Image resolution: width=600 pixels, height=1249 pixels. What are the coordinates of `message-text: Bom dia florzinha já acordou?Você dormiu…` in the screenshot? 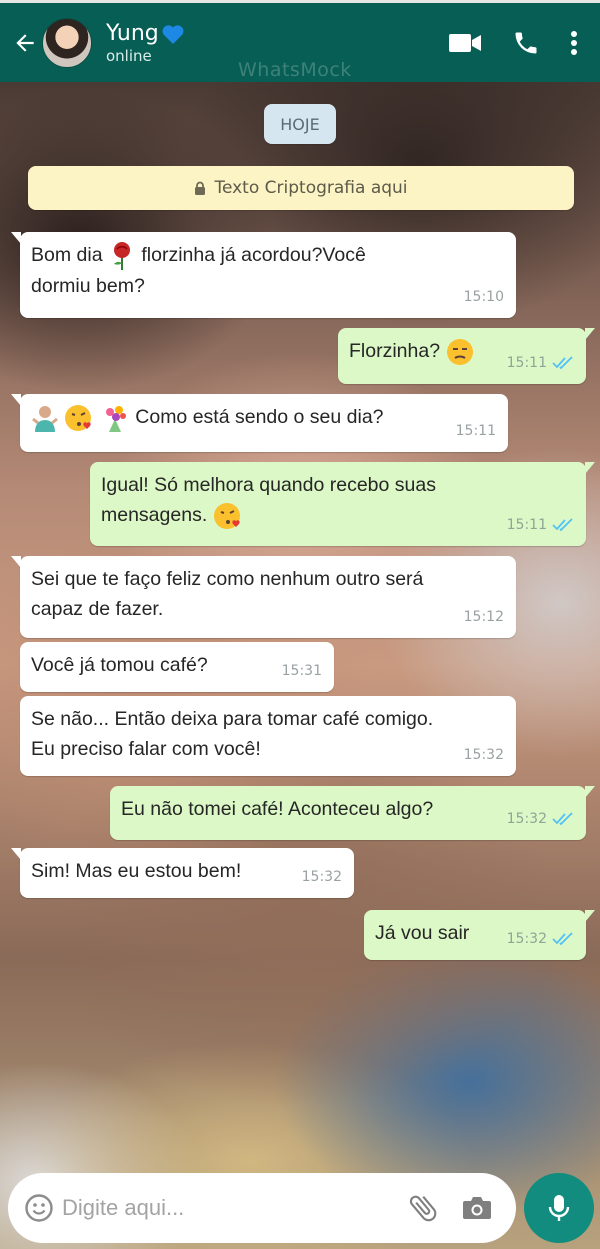 It's located at (268, 270).